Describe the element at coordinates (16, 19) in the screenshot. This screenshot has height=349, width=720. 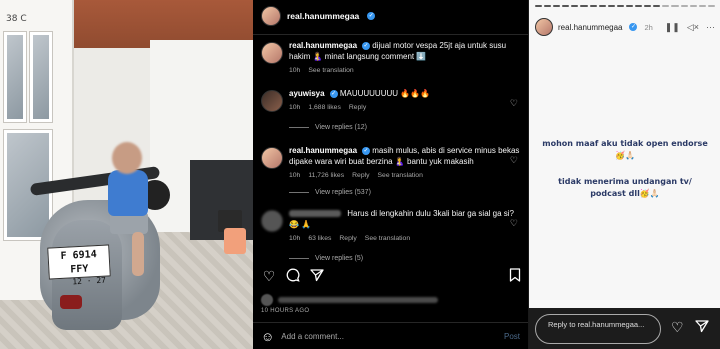
I see `house-number: 38 C` at that location.